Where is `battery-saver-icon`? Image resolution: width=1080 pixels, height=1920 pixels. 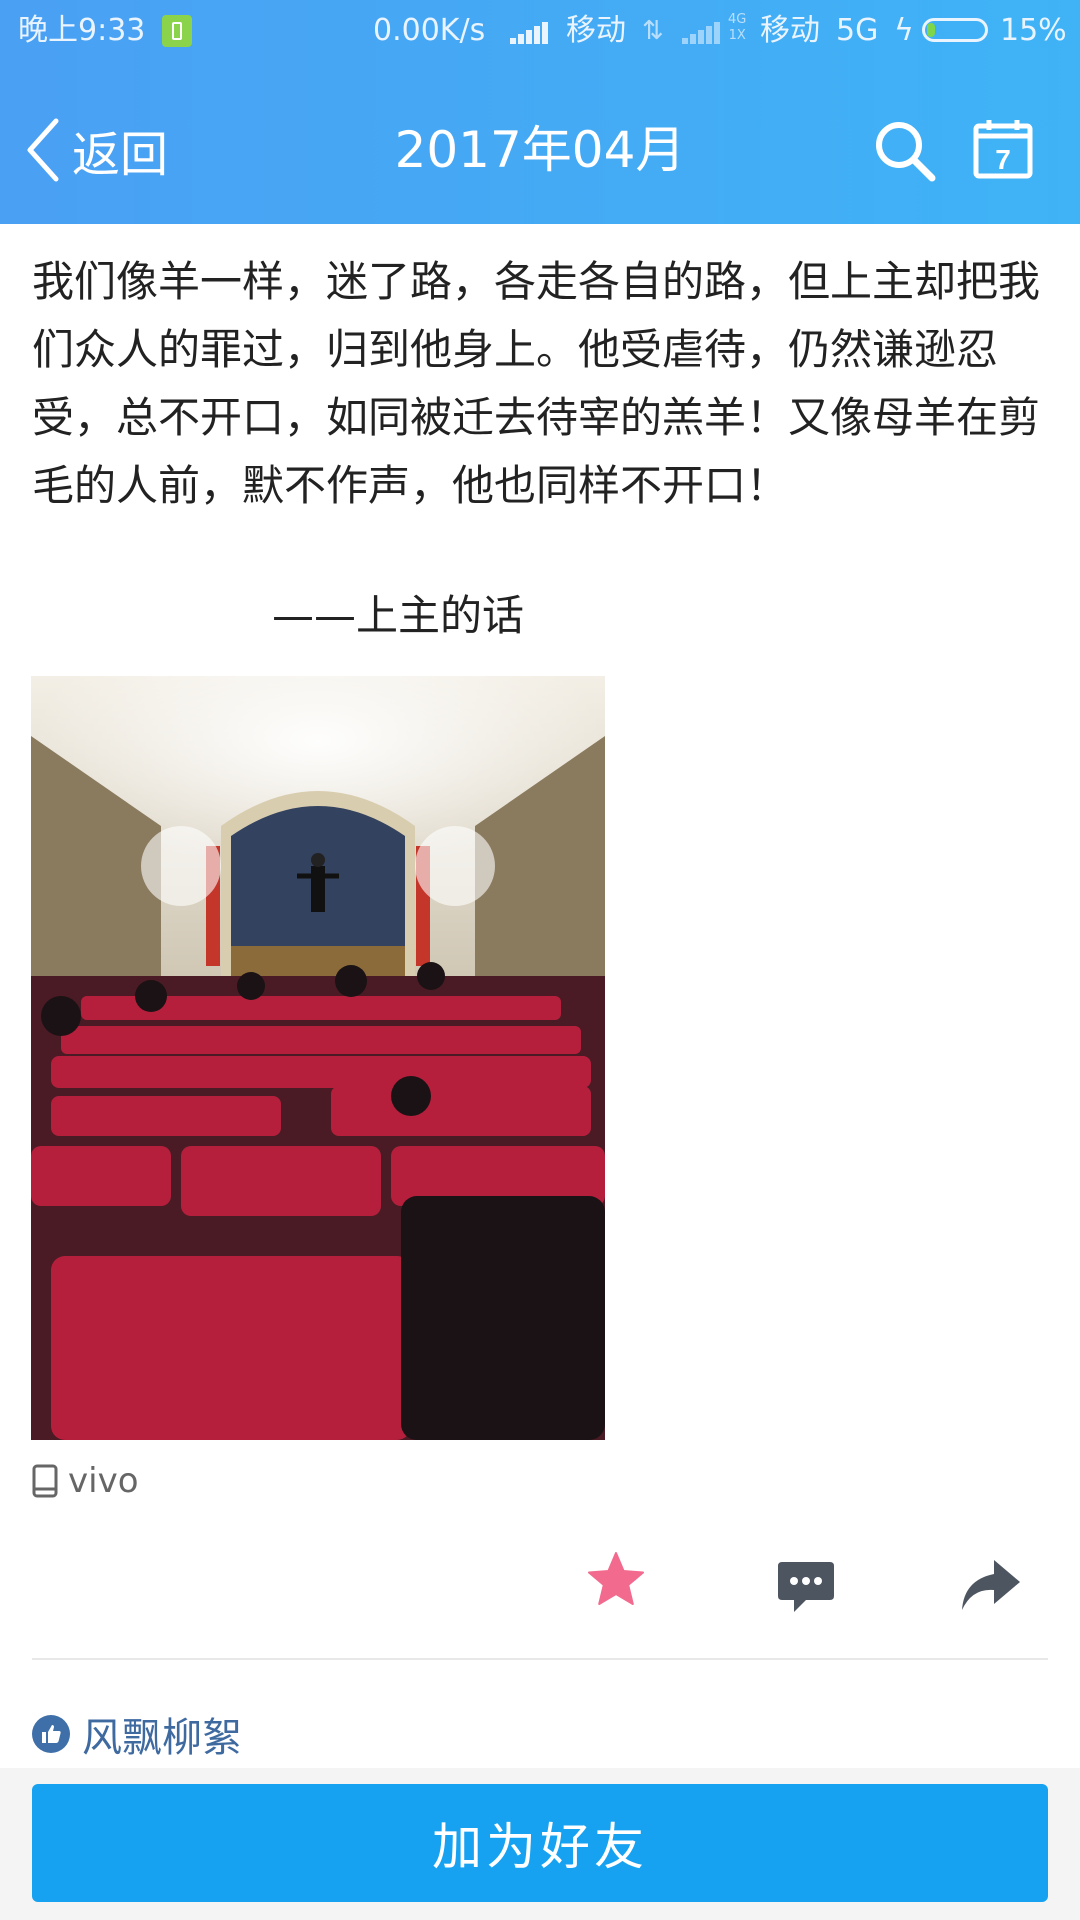 battery-saver-icon is located at coordinates (177, 31).